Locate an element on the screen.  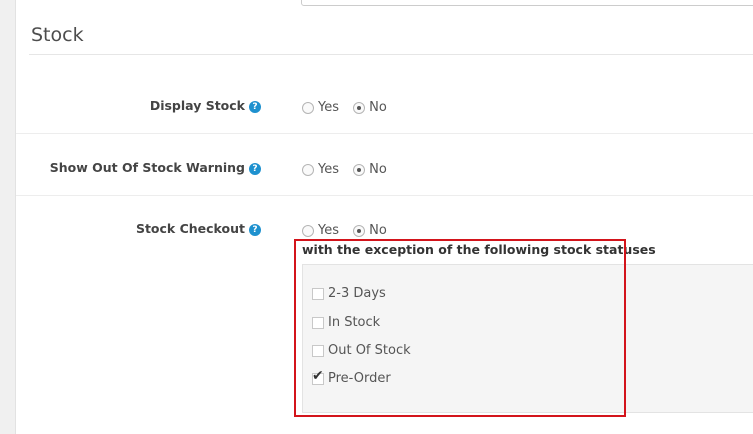
display-stock-no: No is located at coordinates (370, 107).